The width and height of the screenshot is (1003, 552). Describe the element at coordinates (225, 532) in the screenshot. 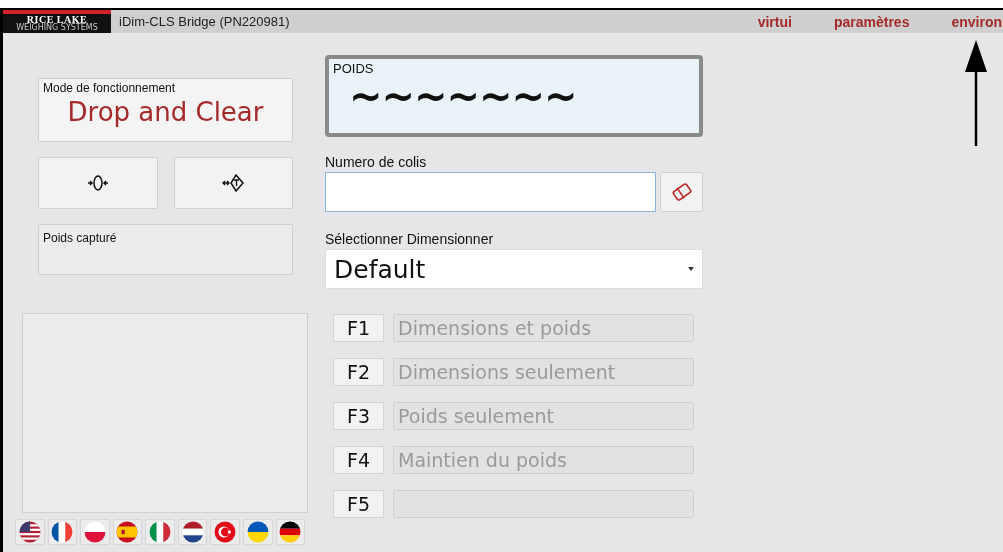

I see `turkey-flag-icon` at that location.